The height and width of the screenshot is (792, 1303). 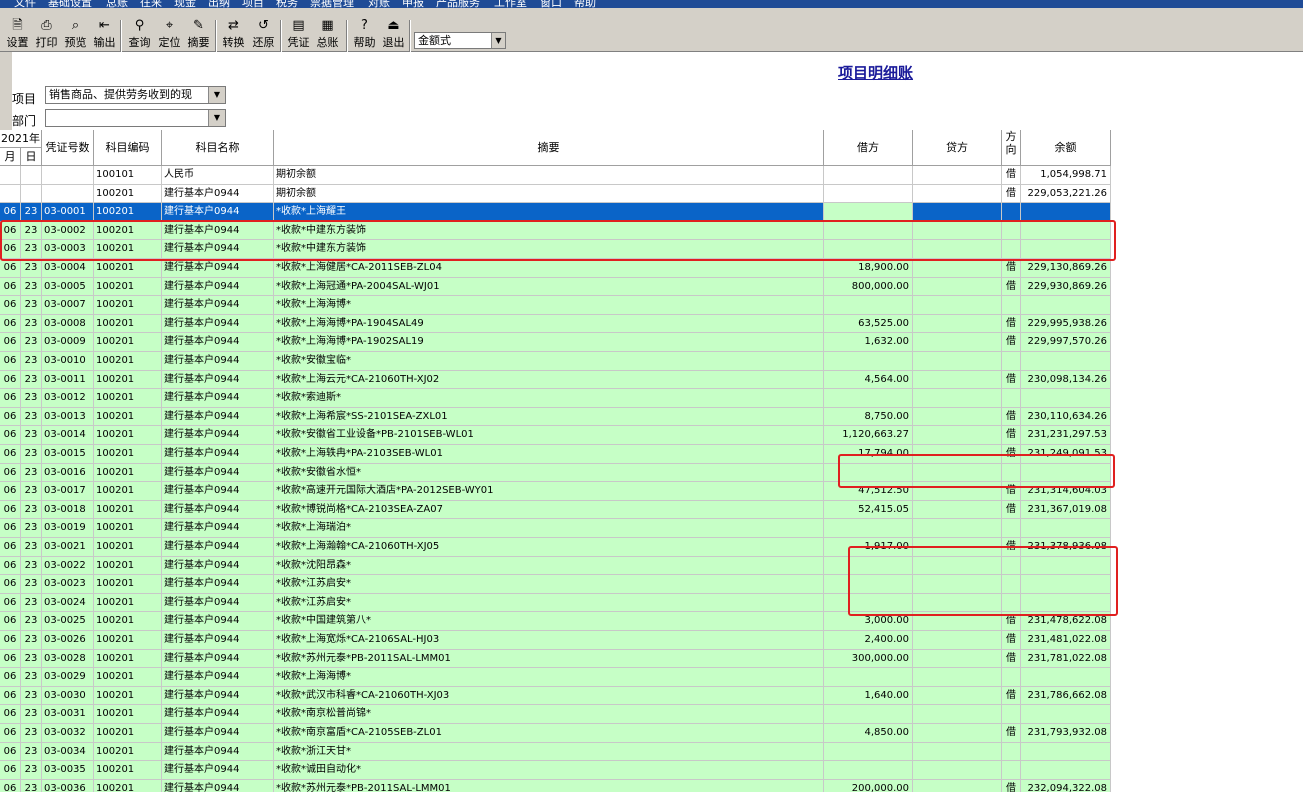 I want to click on column-header-memo: 摘要, so click(x=549, y=148).